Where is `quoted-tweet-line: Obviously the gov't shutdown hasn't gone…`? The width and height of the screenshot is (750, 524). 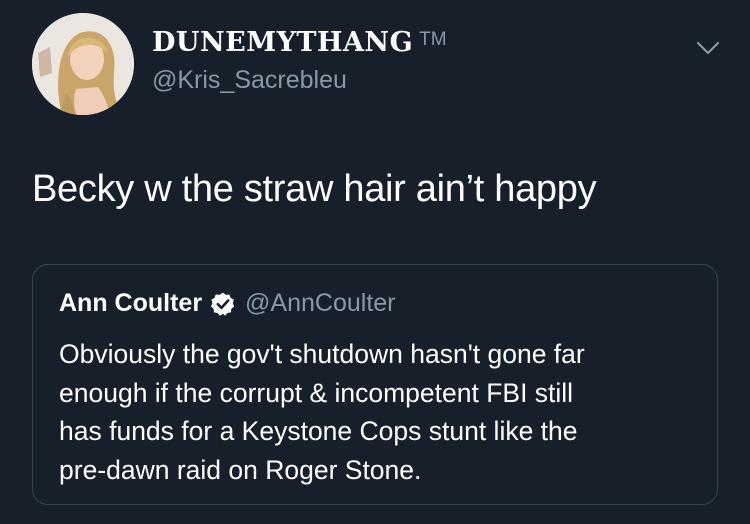 quoted-tweet-line: Obviously the gov't shutdown hasn't gone… is located at coordinates (322, 354).